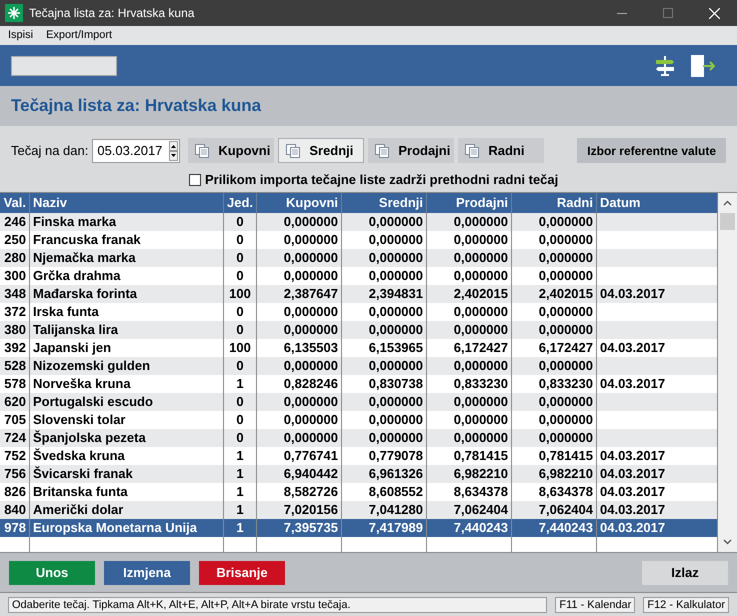 This screenshot has width=737, height=616. What do you see at coordinates (481, 455) in the screenshot?
I see `table-cell: 0,781415` at bounding box center [481, 455].